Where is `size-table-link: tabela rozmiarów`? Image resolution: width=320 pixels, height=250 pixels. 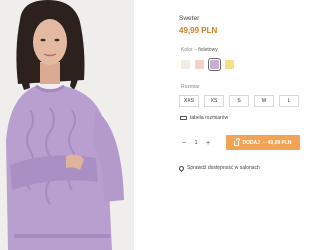 size-table-link: tabela rozmiarów is located at coordinates (204, 118).